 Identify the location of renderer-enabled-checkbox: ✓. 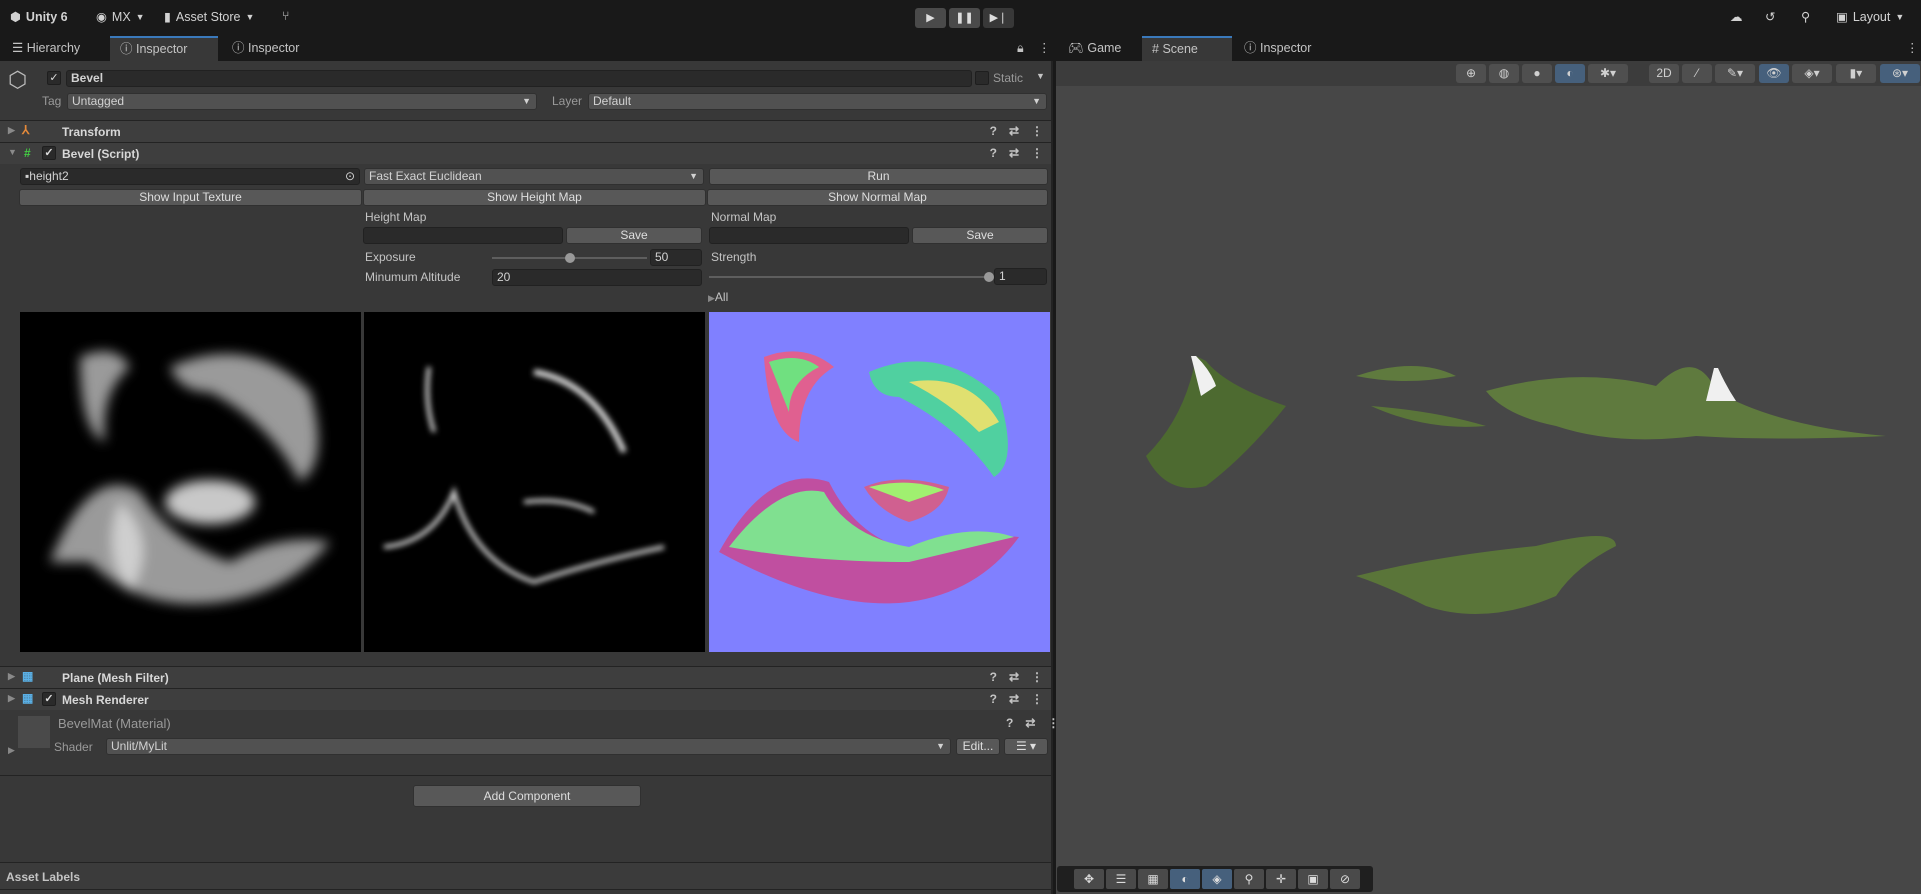
(49, 699).